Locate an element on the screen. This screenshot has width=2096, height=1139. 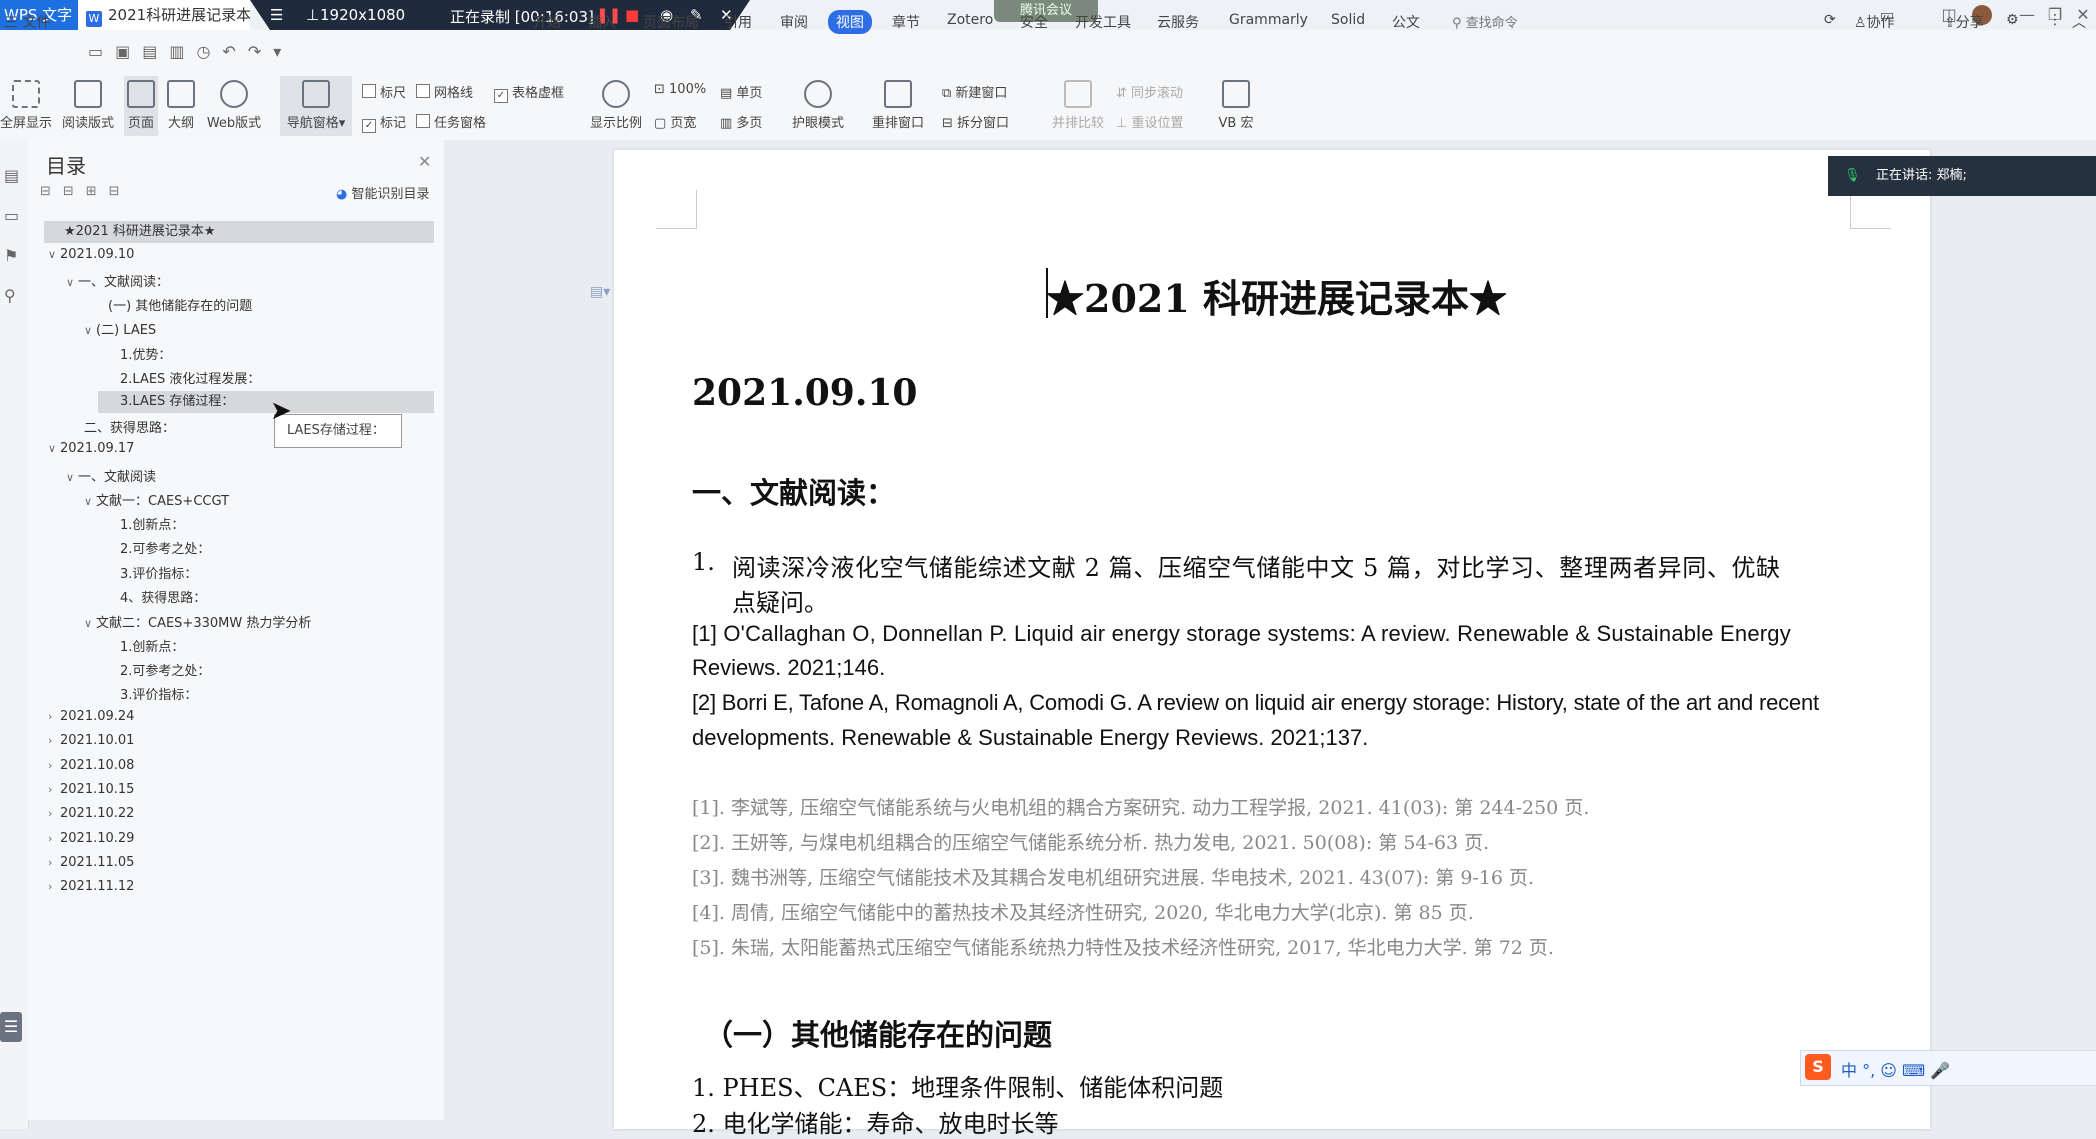
toc-item-1105: › 2021.11.05 is located at coordinates (91, 862).